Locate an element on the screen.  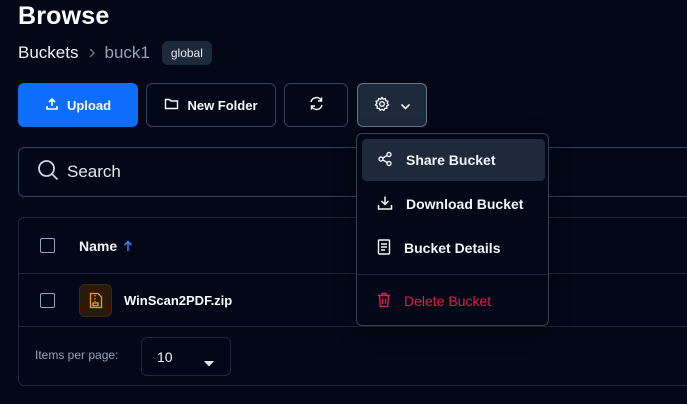
chevron-right-icon is located at coordinates (92, 53).